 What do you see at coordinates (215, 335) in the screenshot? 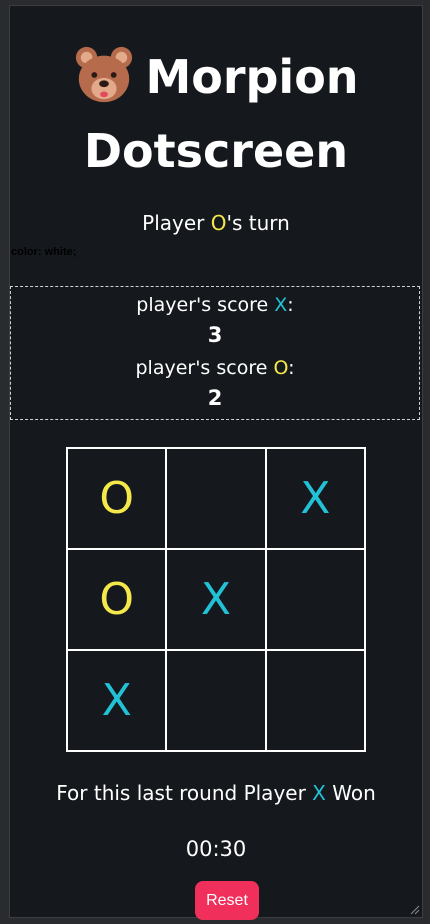
I see `score-x-value: 3` at bounding box center [215, 335].